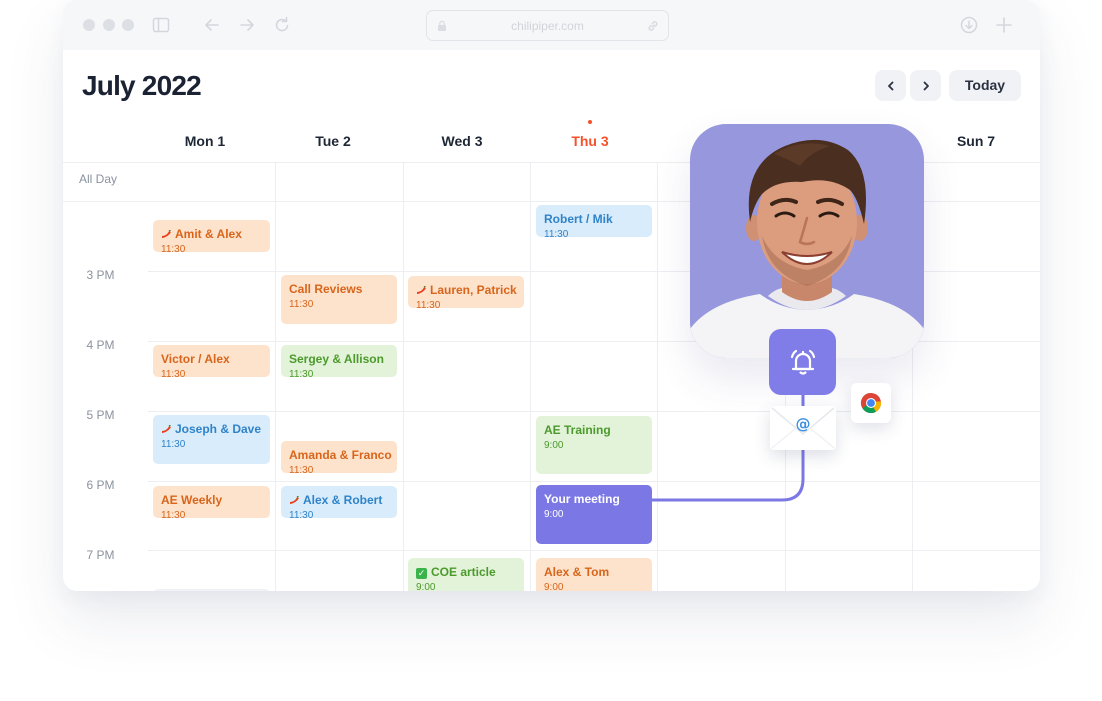  I want to click on email-at-icon: @, so click(803, 428).